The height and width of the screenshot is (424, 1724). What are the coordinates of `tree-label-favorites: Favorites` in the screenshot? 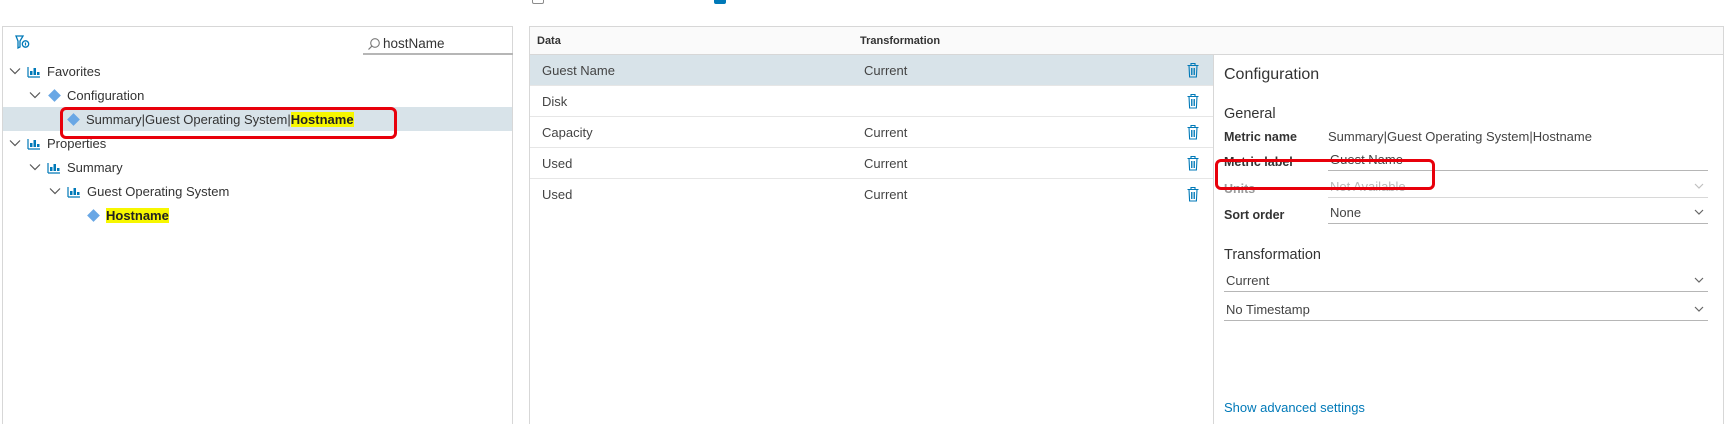 It's located at (74, 71).